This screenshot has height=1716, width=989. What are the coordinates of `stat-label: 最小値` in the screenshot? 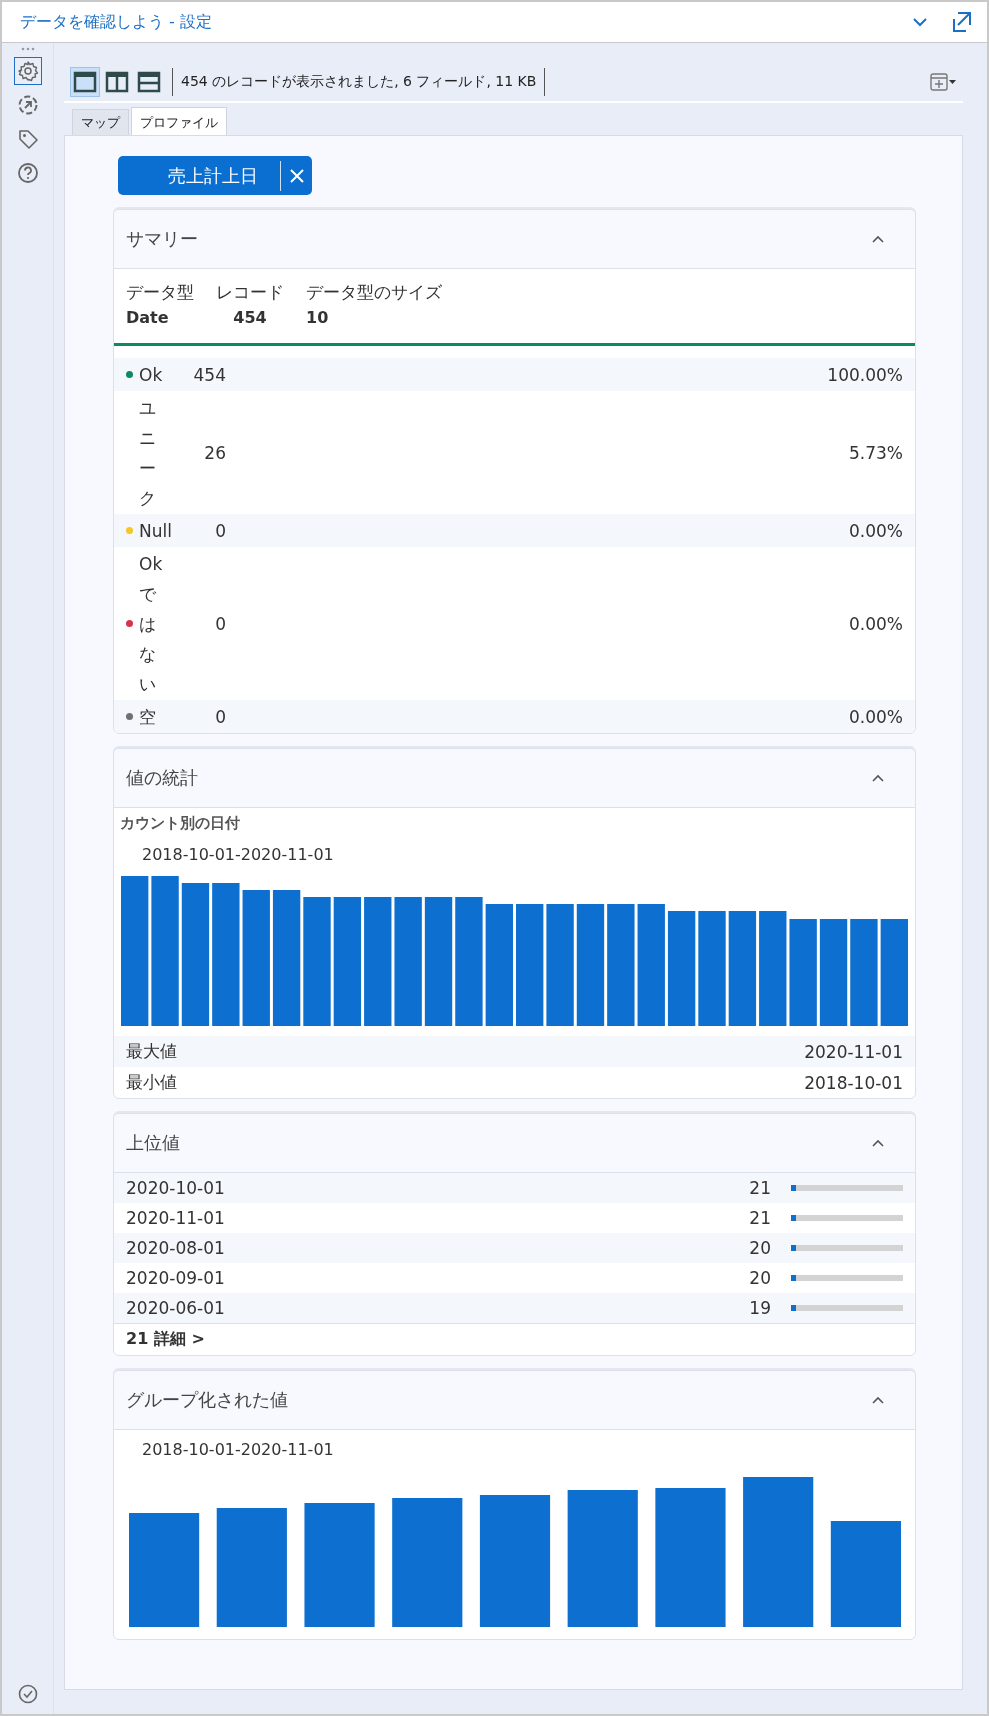 It's located at (151, 1082).